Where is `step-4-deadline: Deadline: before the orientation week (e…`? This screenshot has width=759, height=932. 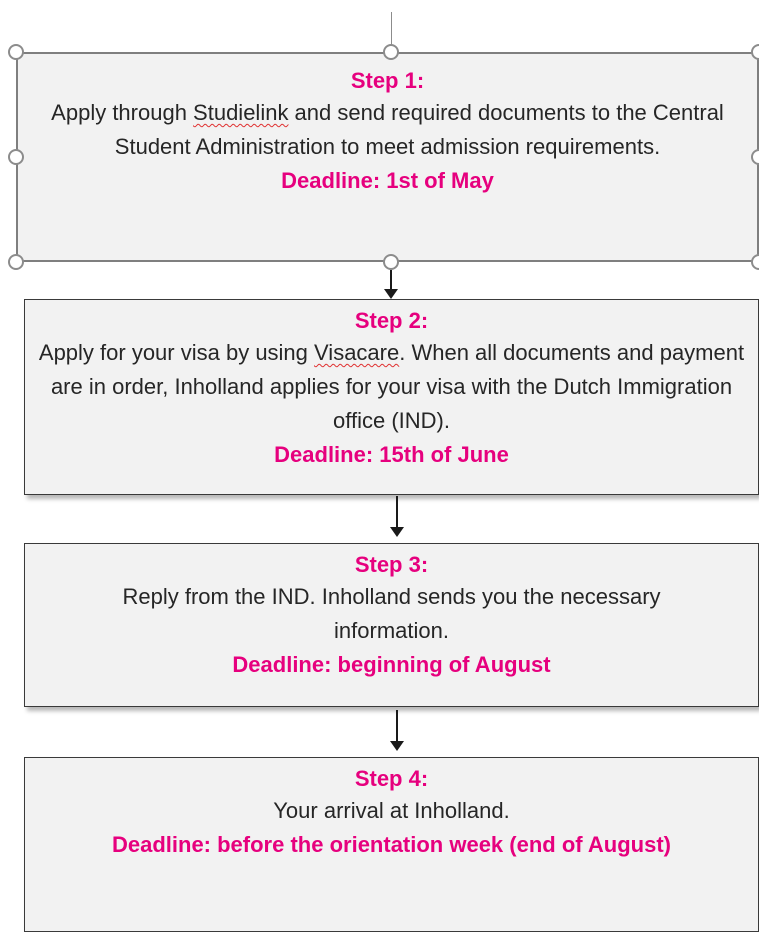
step-4-deadline: Deadline: before the orientation week (e… is located at coordinates (391, 844).